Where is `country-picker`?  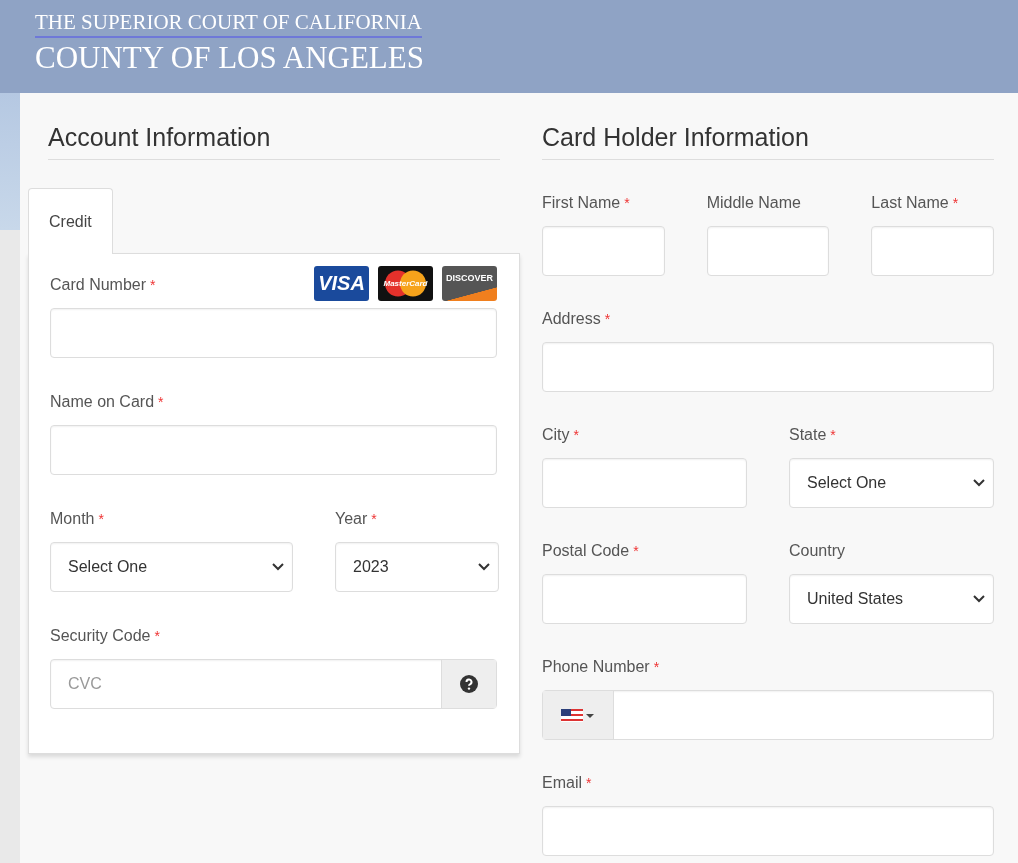 country-picker is located at coordinates (578, 715).